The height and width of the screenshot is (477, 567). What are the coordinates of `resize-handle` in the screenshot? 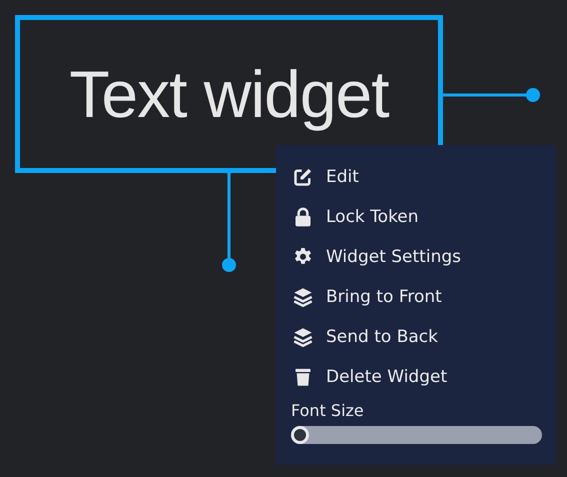 It's located at (493, 95).